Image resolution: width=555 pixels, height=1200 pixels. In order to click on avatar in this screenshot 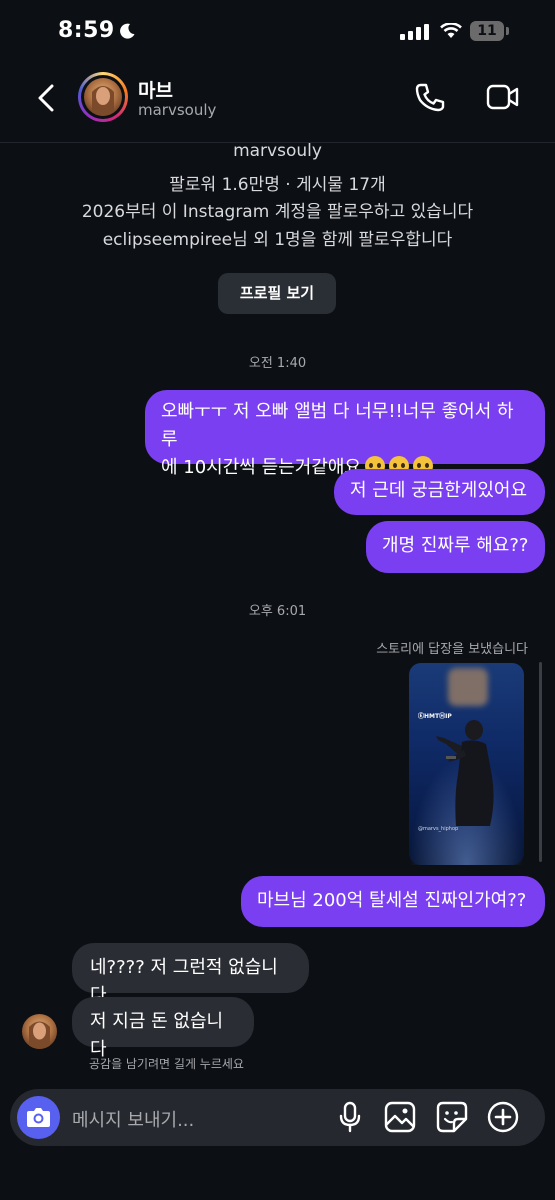, I will do `click(103, 97)`.